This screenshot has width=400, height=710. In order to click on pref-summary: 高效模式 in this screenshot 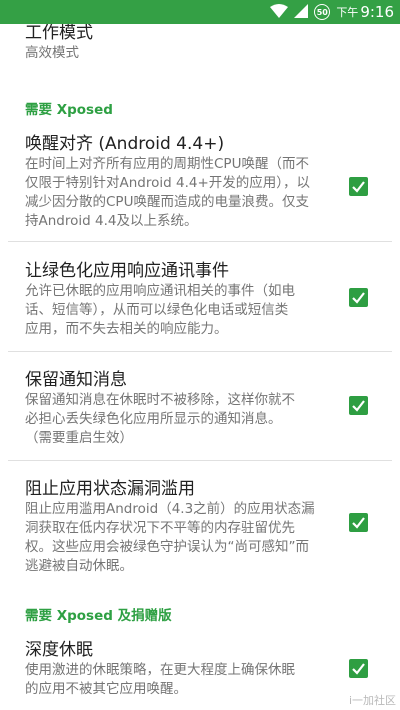, I will do `click(52, 53)`.